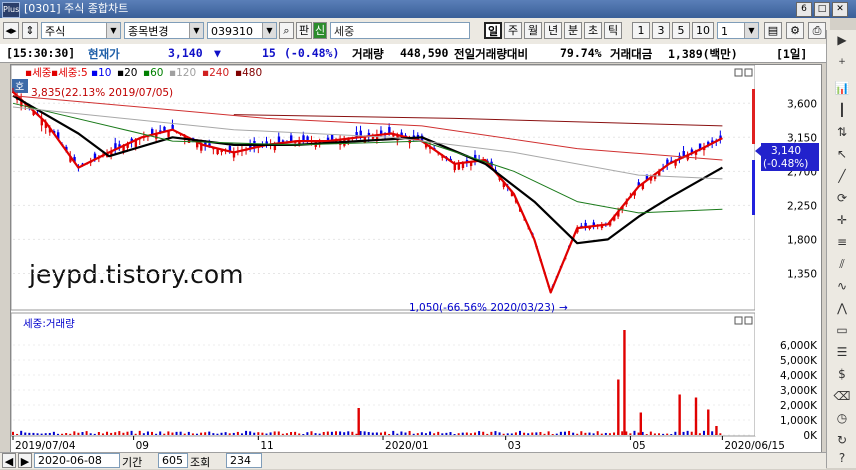 This screenshot has width=856, height=470. What do you see at coordinates (842, 396) in the screenshot?
I see `eraser-icon: ⌫` at bounding box center [842, 396].